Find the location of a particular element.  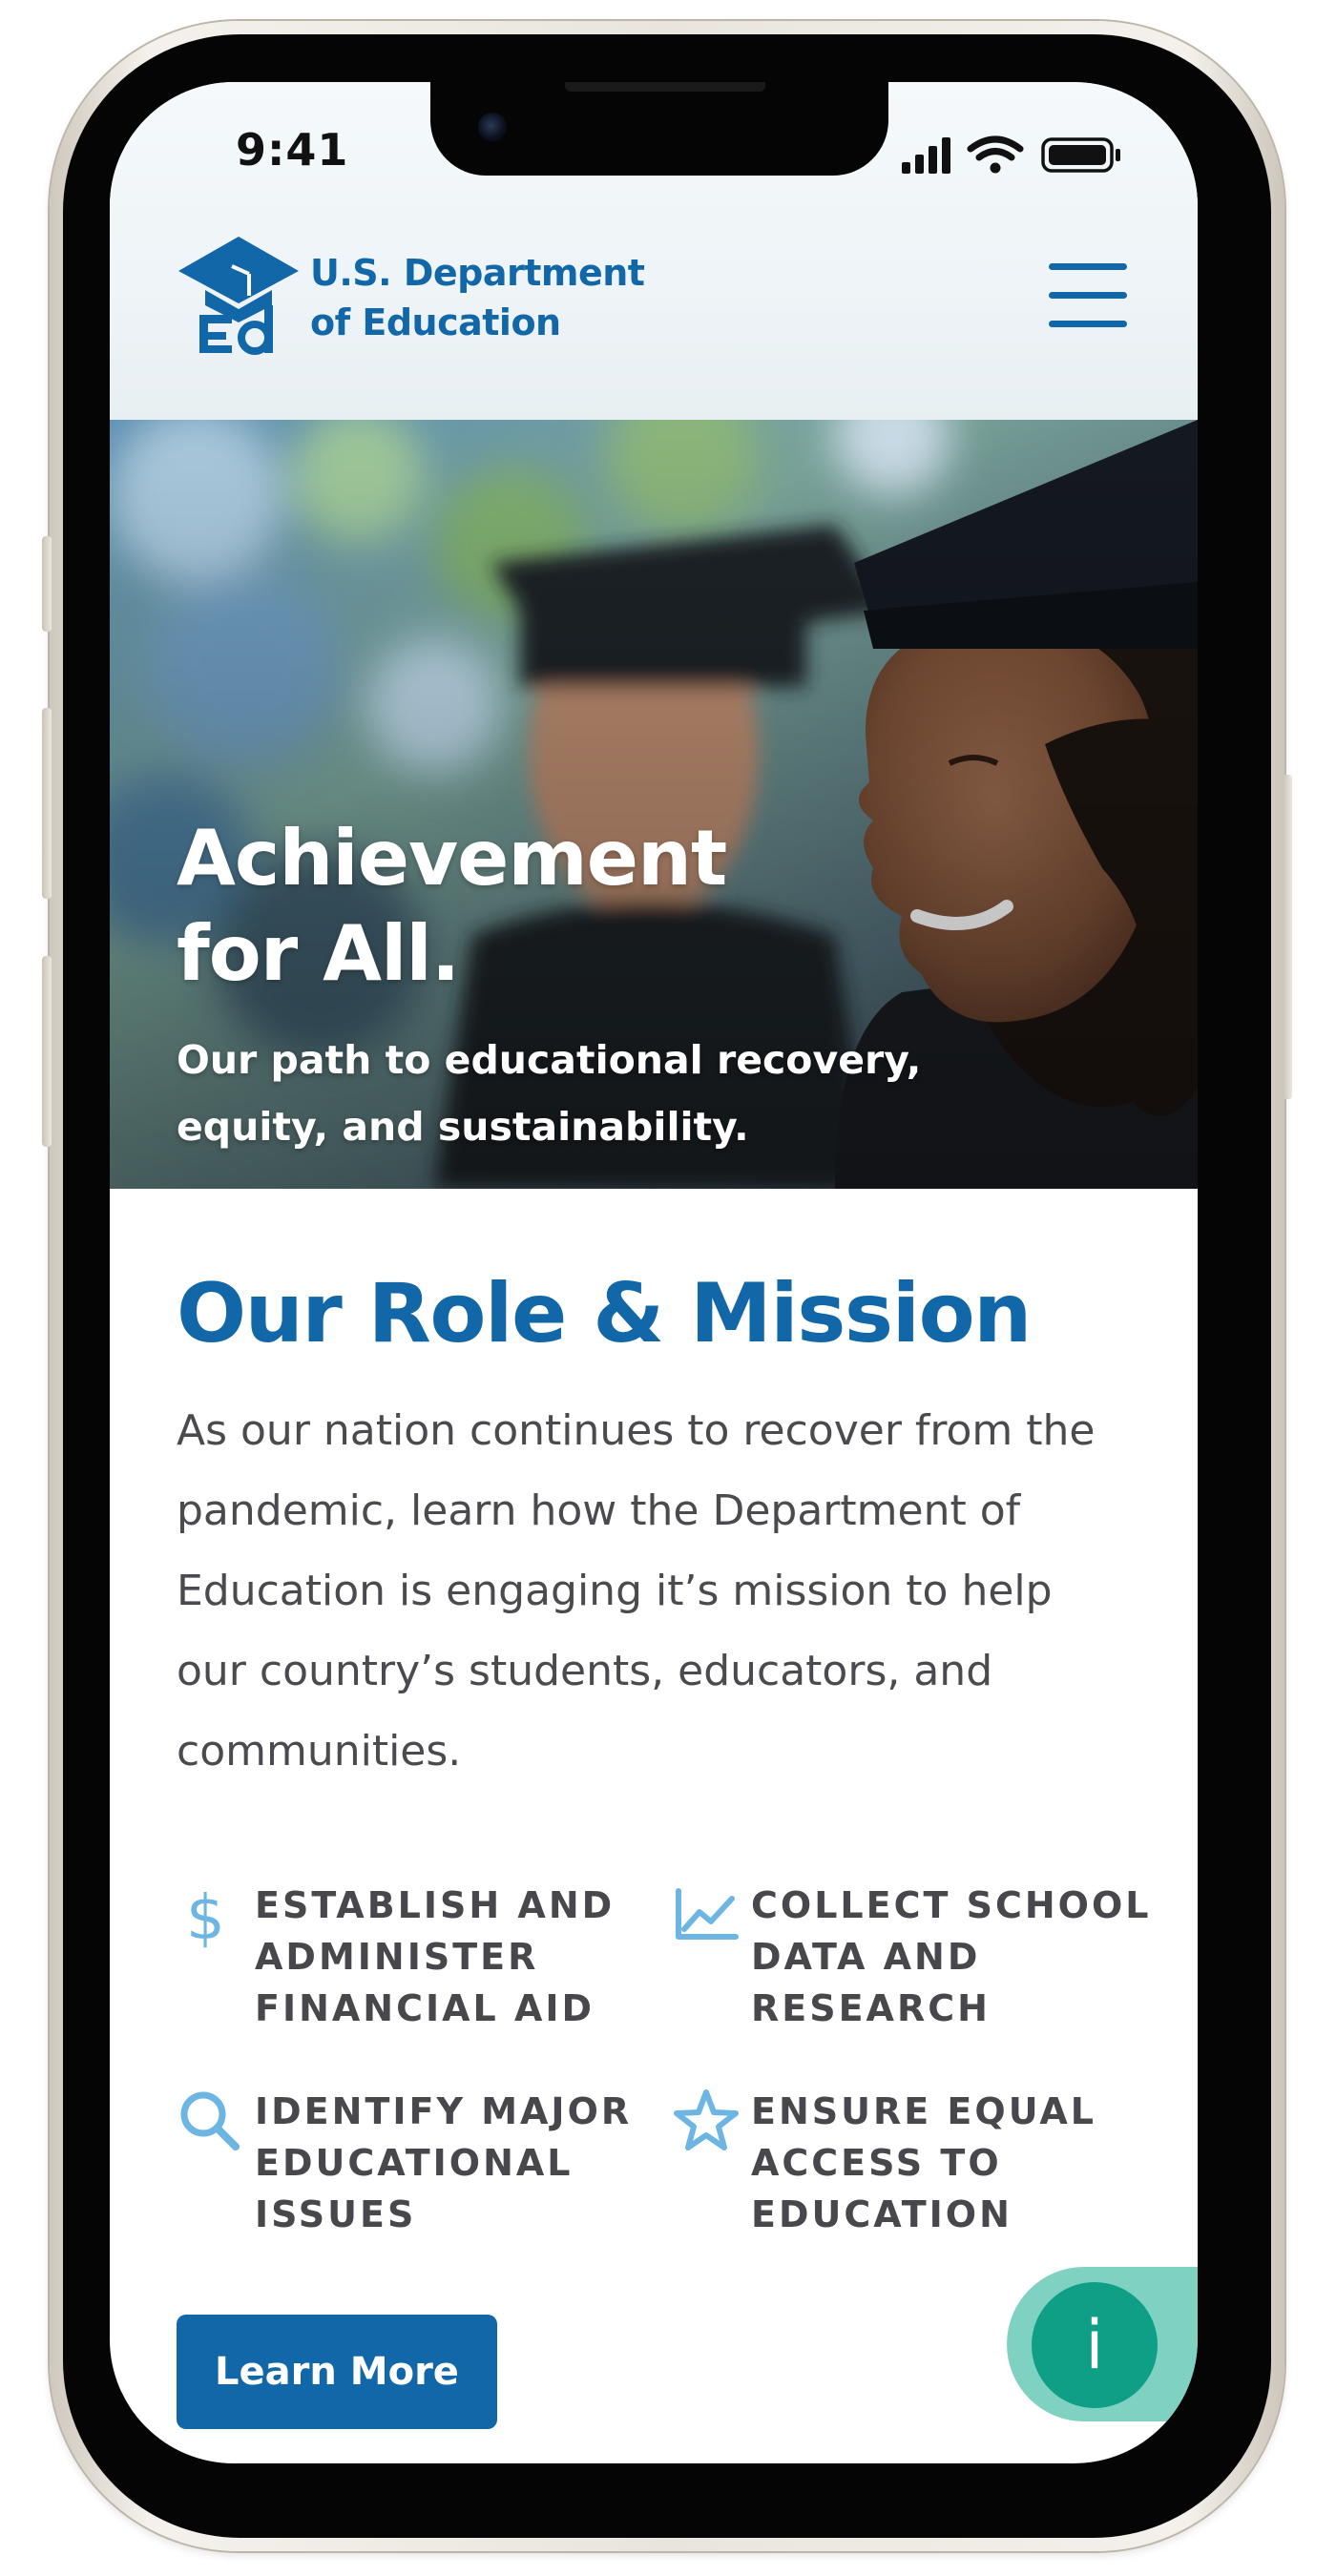

feature-label: ESTABLISH AND ADMINISTER FINANCIAL AID is located at coordinates (435, 1956).